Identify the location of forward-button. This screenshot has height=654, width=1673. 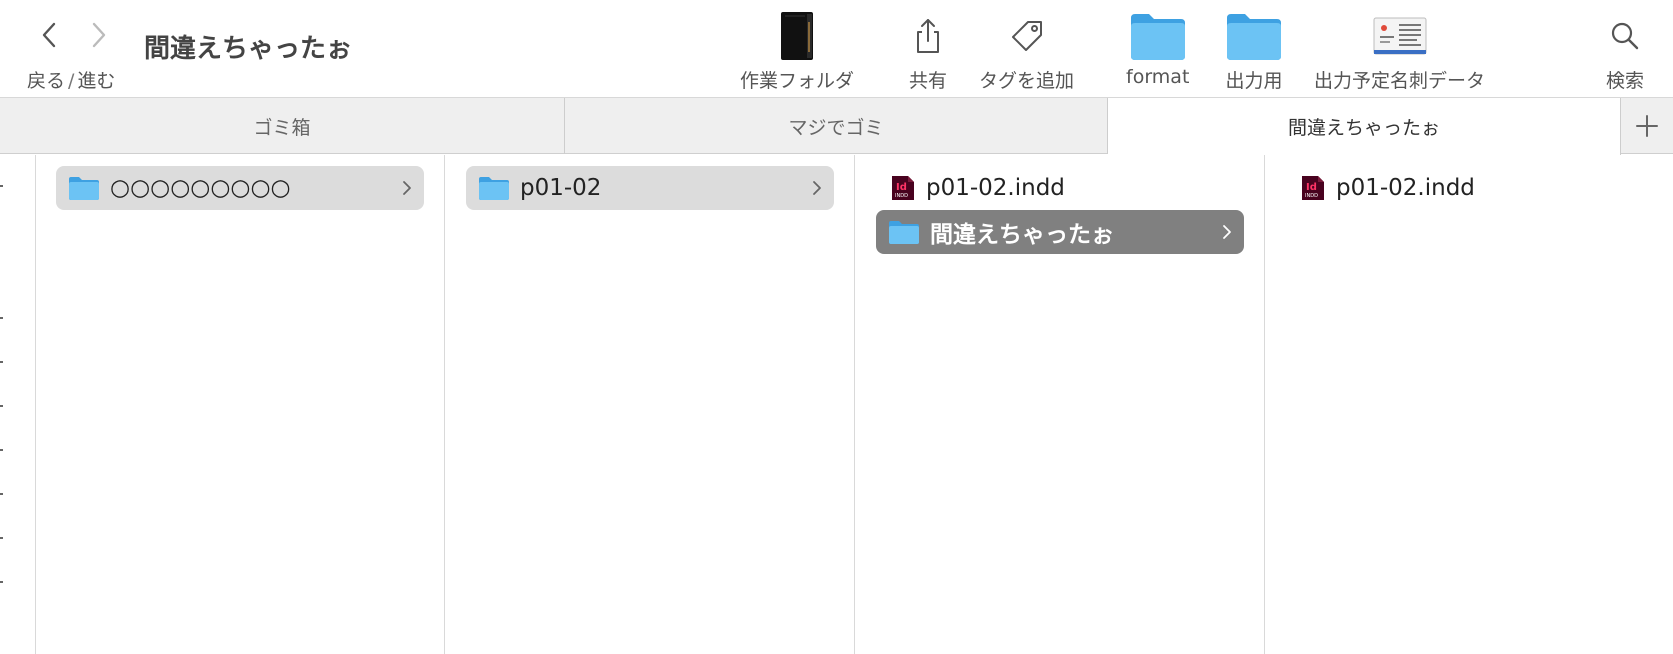
(99, 35).